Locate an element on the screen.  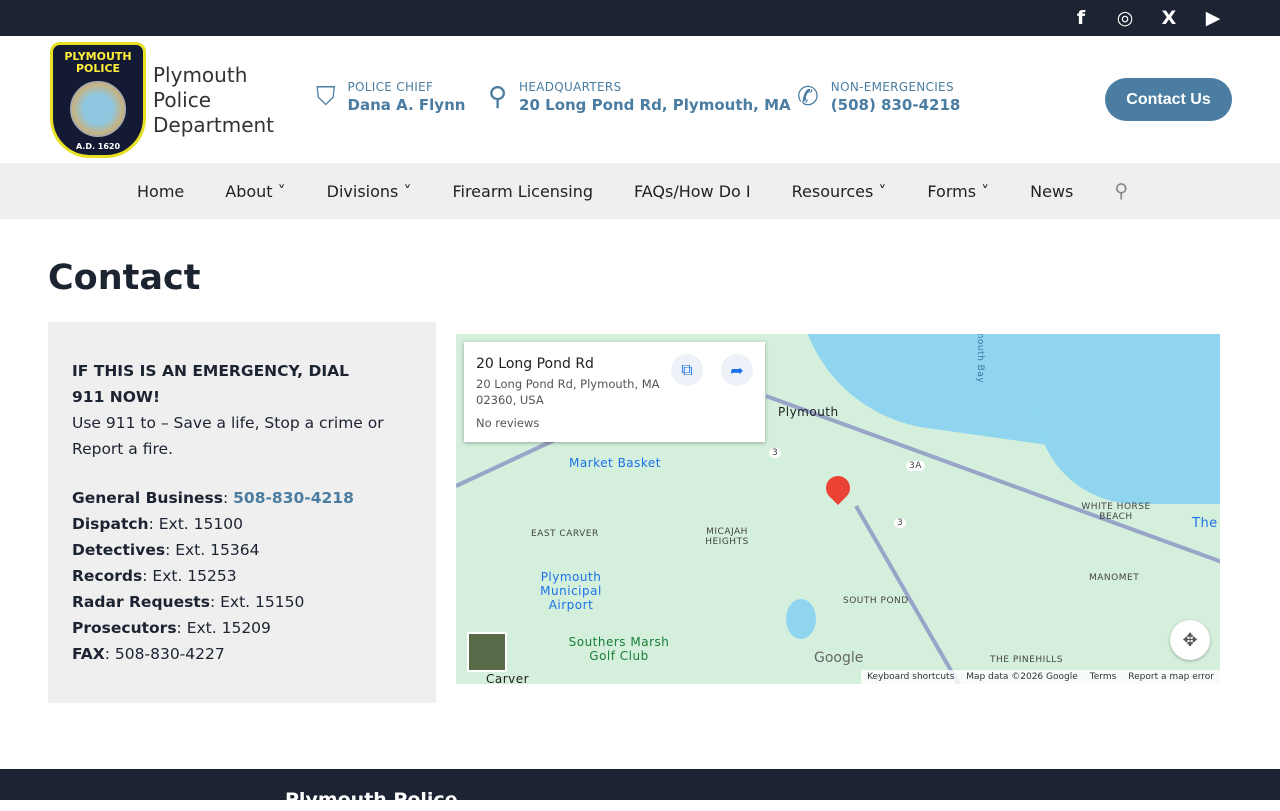
dept-line: Department is located at coordinates (214, 125).